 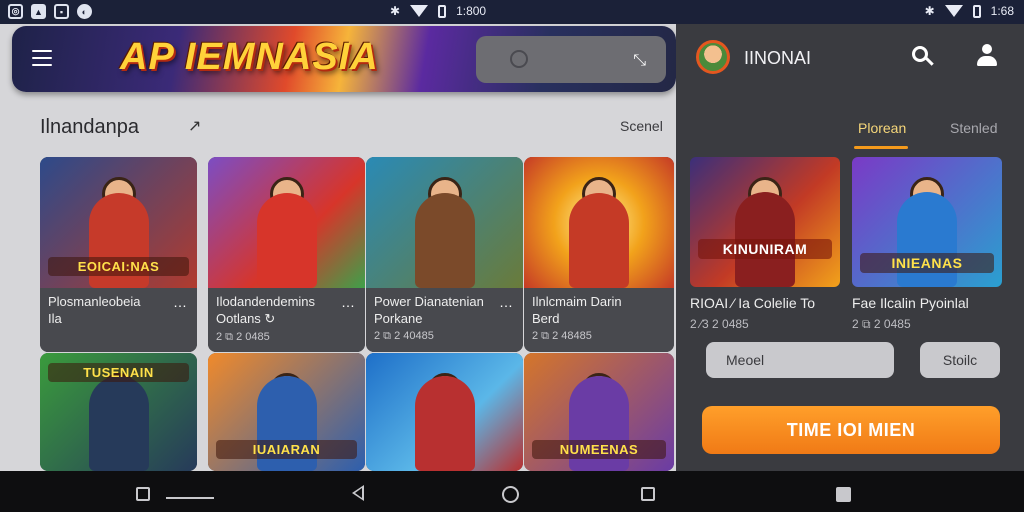 What do you see at coordinates (61, 11) in the screenshot?
I see `file-notification-icon: ▪` at bounding box center [61, 11].